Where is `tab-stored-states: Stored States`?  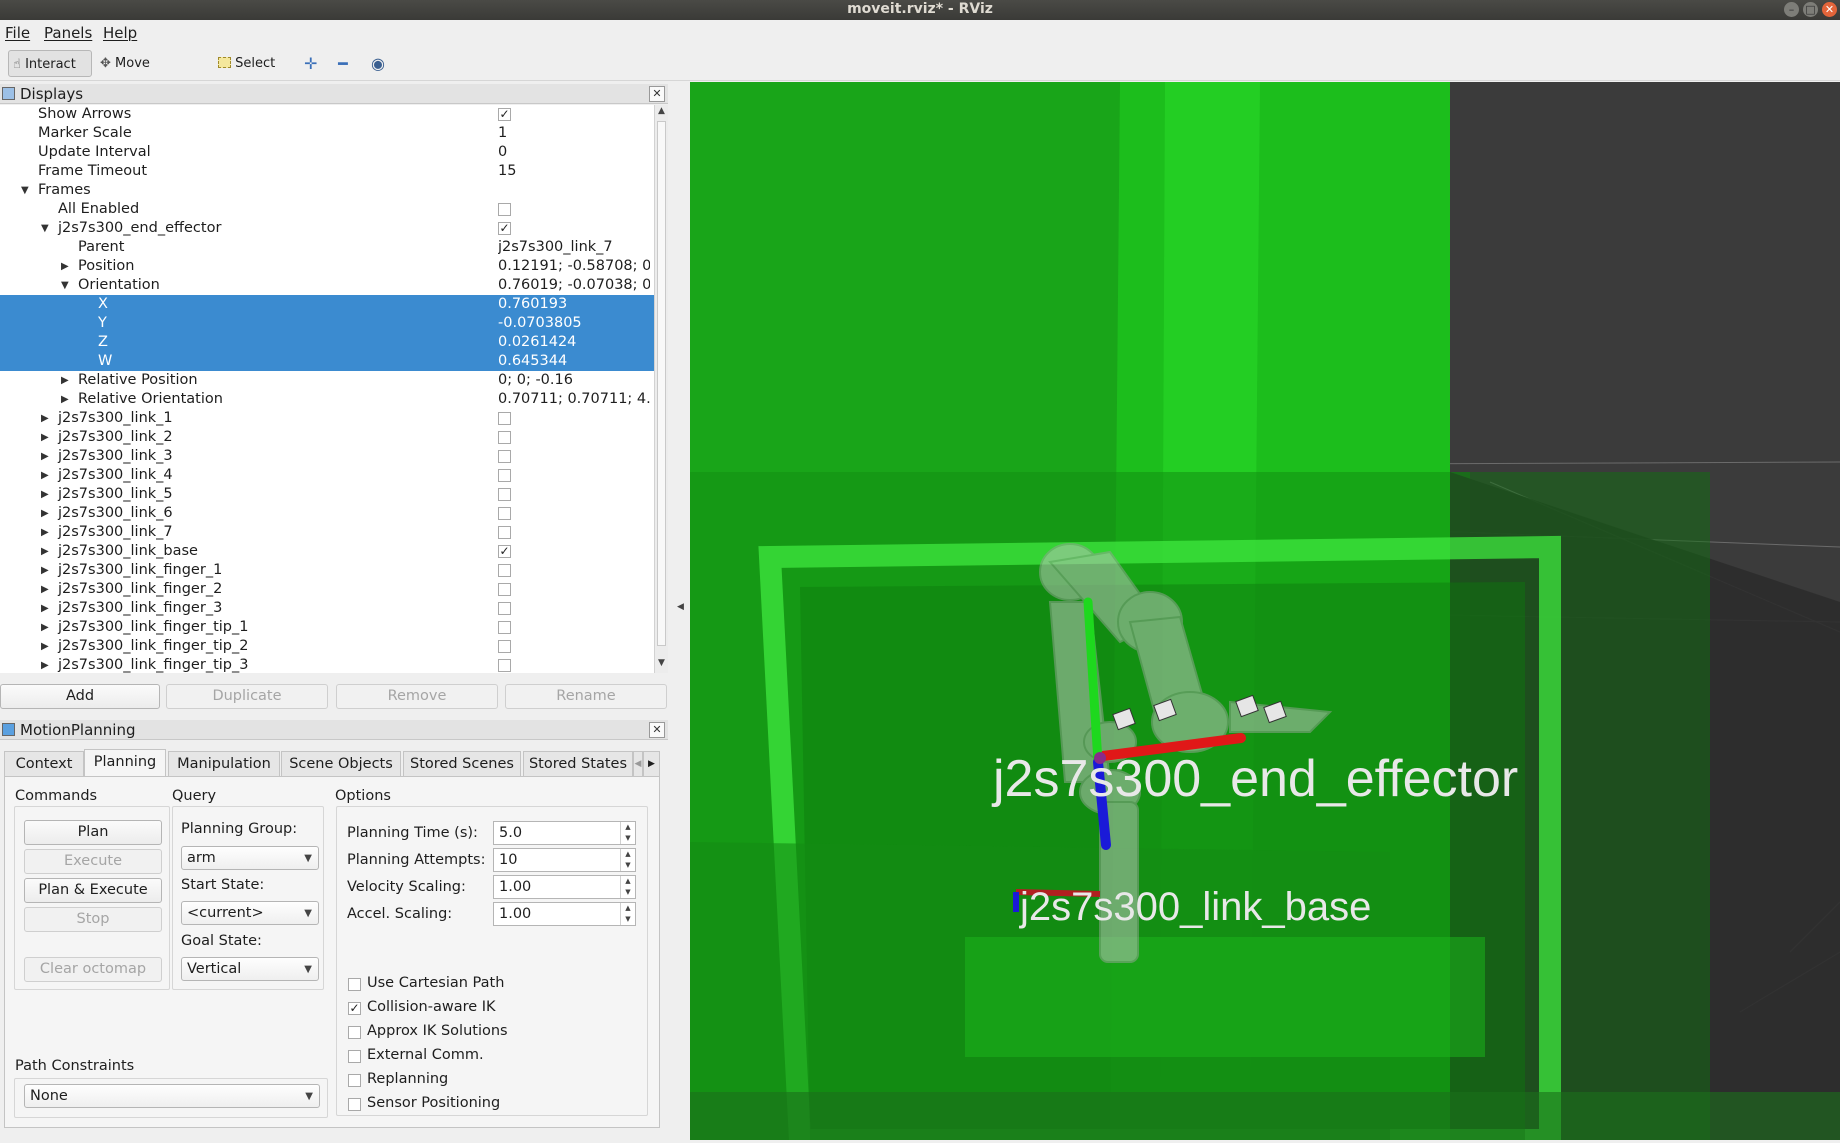
tab-stored-states: Stored States is located at coordinates (578, 763).